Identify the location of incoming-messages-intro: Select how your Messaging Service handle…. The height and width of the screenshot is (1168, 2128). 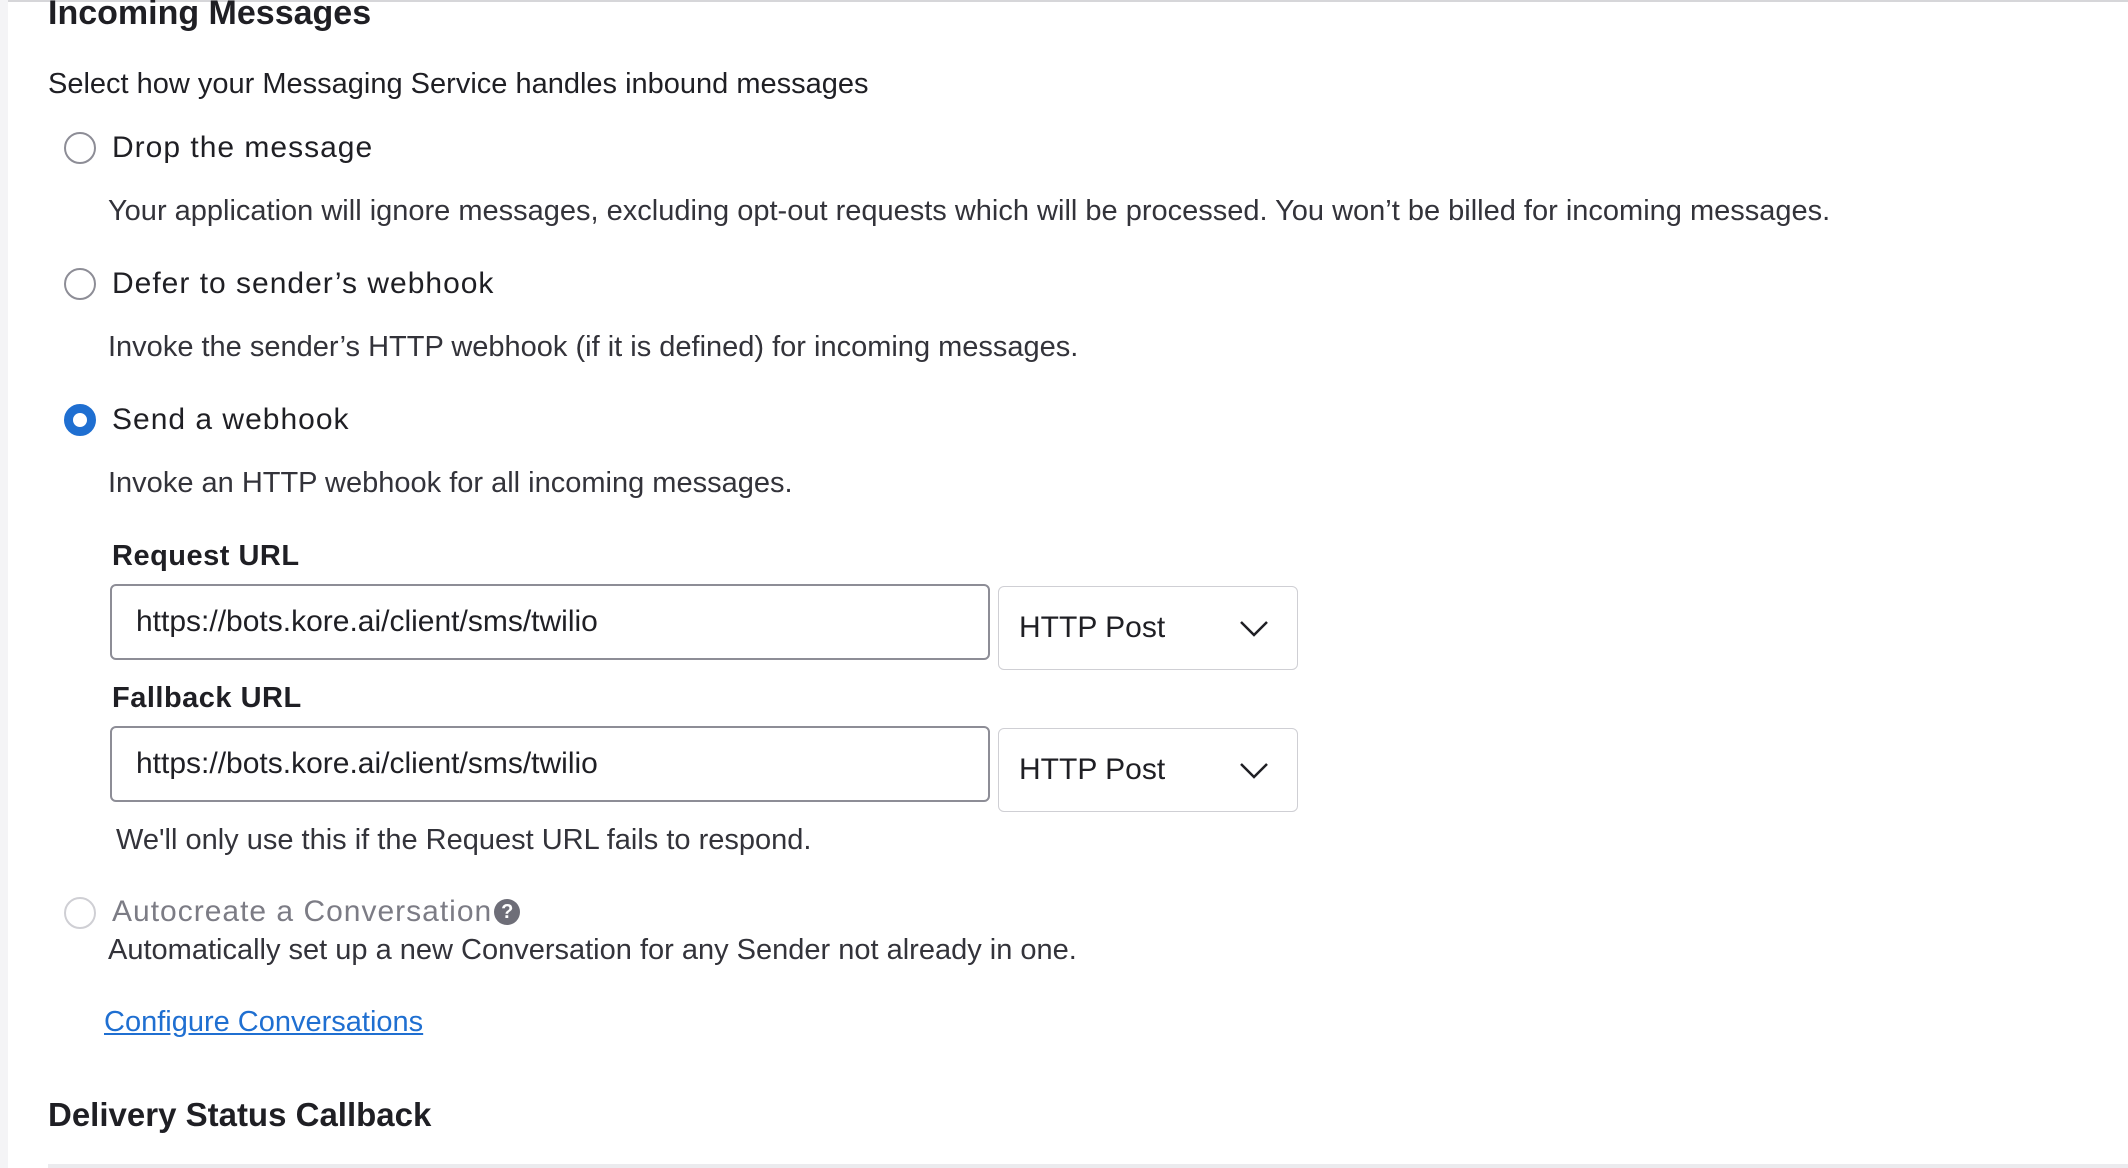
(458, 84).